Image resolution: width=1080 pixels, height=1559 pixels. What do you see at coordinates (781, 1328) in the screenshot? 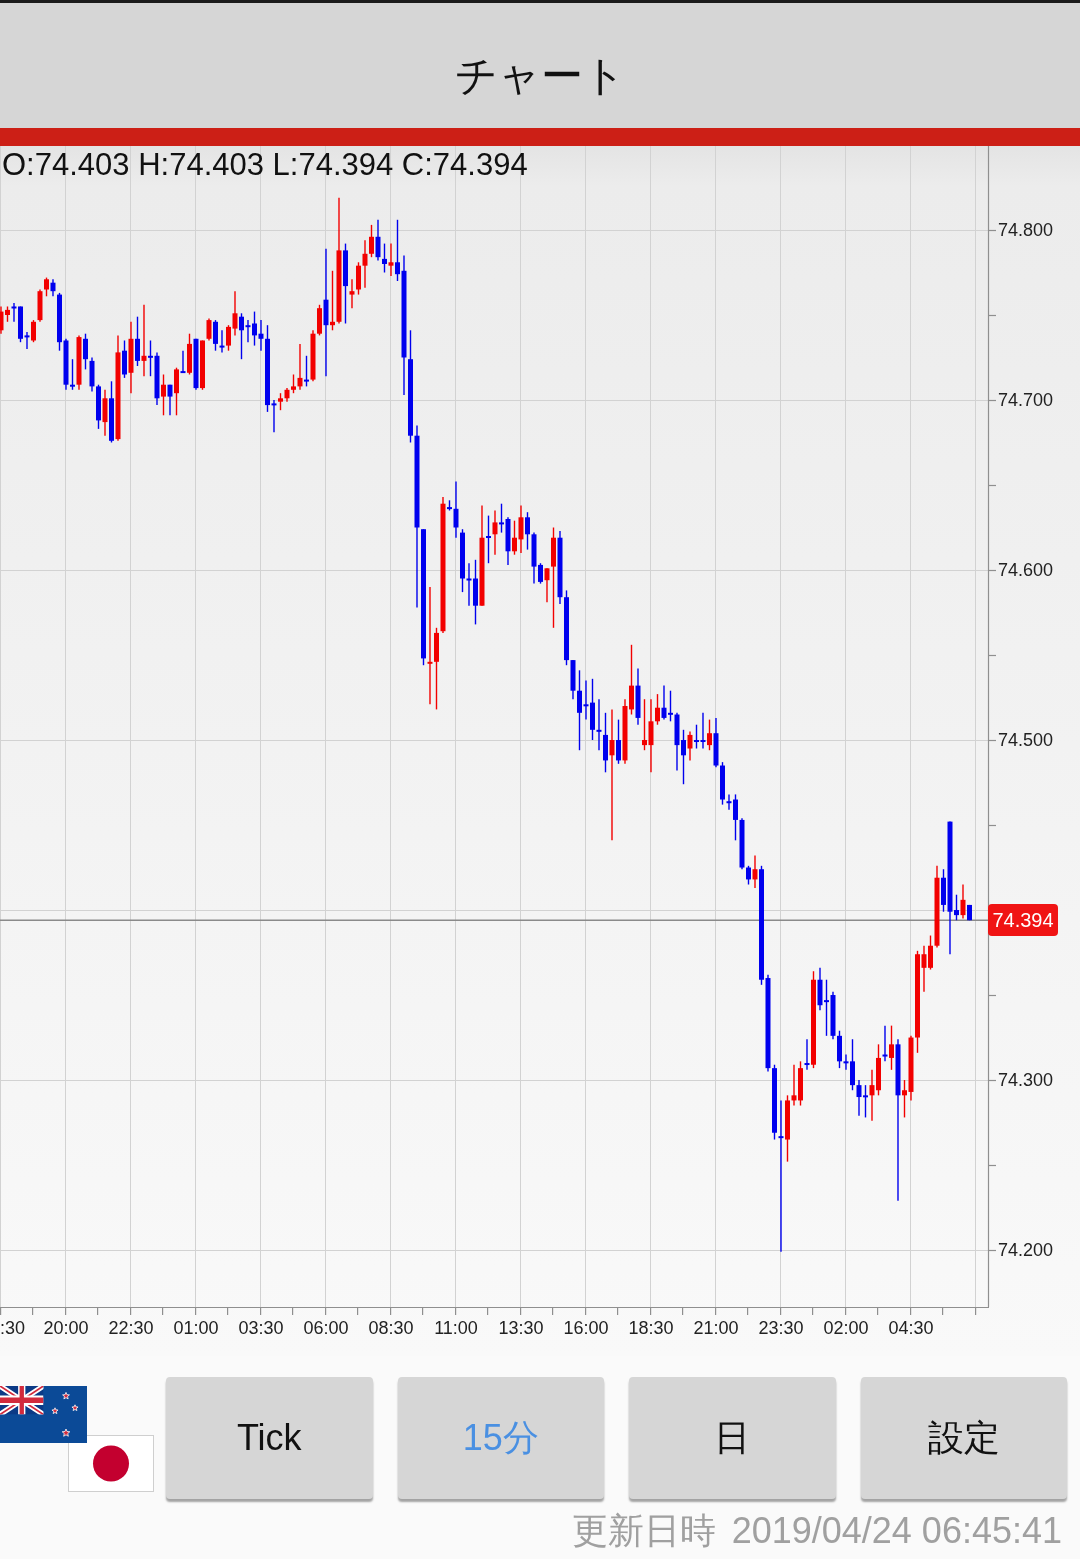
I see `time-axis-label: 23:30` at bounding box center [781, 1328].